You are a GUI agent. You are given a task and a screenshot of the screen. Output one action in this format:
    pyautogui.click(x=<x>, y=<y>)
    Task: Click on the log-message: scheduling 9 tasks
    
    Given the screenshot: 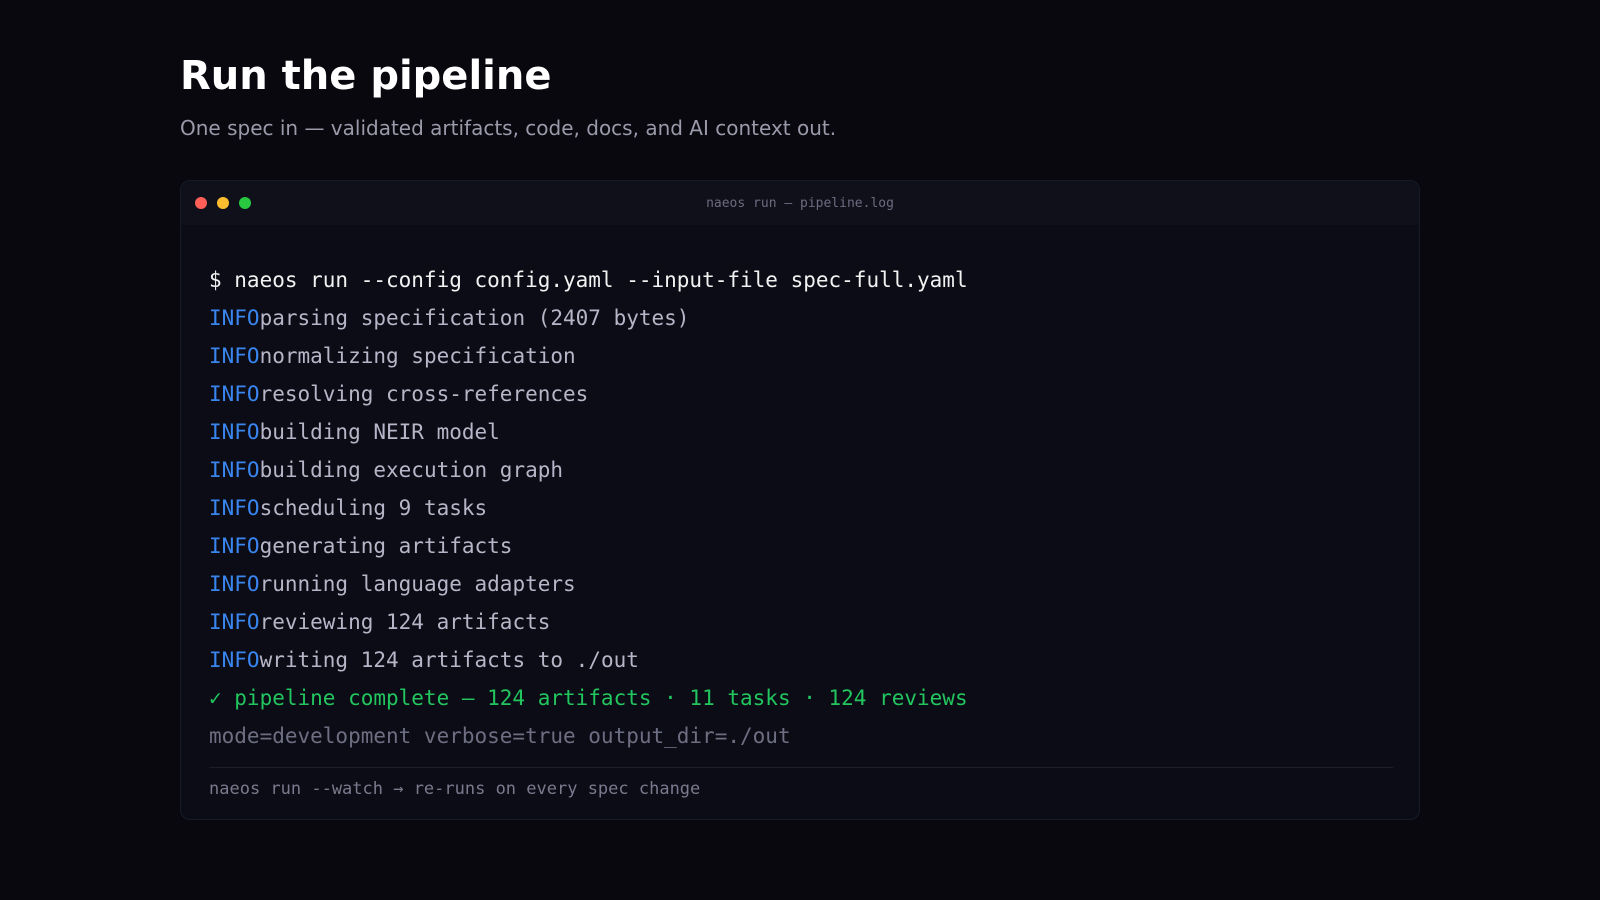 What is the action you would take?
    pyautogui.click(x=373, y=508)
    